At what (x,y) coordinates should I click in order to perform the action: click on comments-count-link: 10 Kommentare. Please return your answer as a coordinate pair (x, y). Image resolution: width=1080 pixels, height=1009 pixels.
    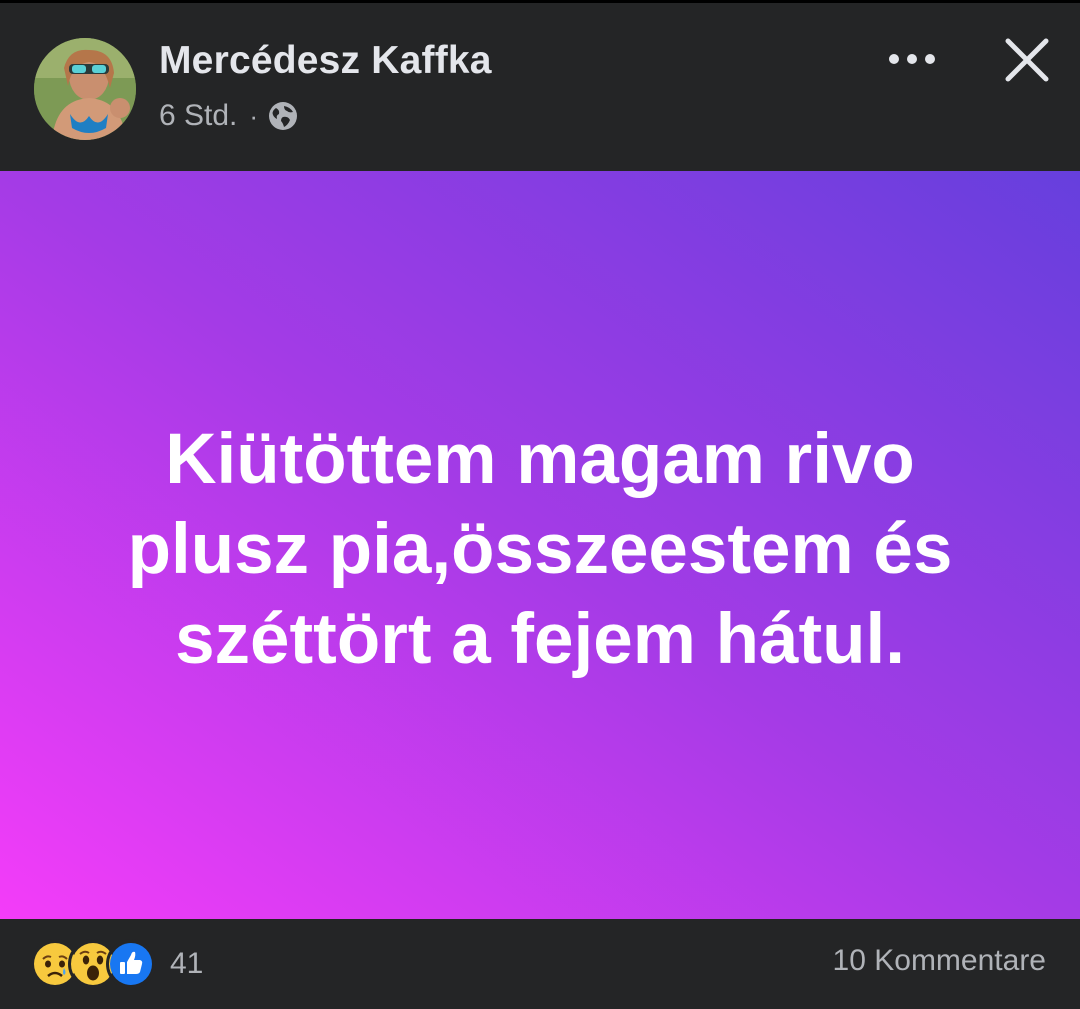
    Looking at the image, I should click on (939, 961).